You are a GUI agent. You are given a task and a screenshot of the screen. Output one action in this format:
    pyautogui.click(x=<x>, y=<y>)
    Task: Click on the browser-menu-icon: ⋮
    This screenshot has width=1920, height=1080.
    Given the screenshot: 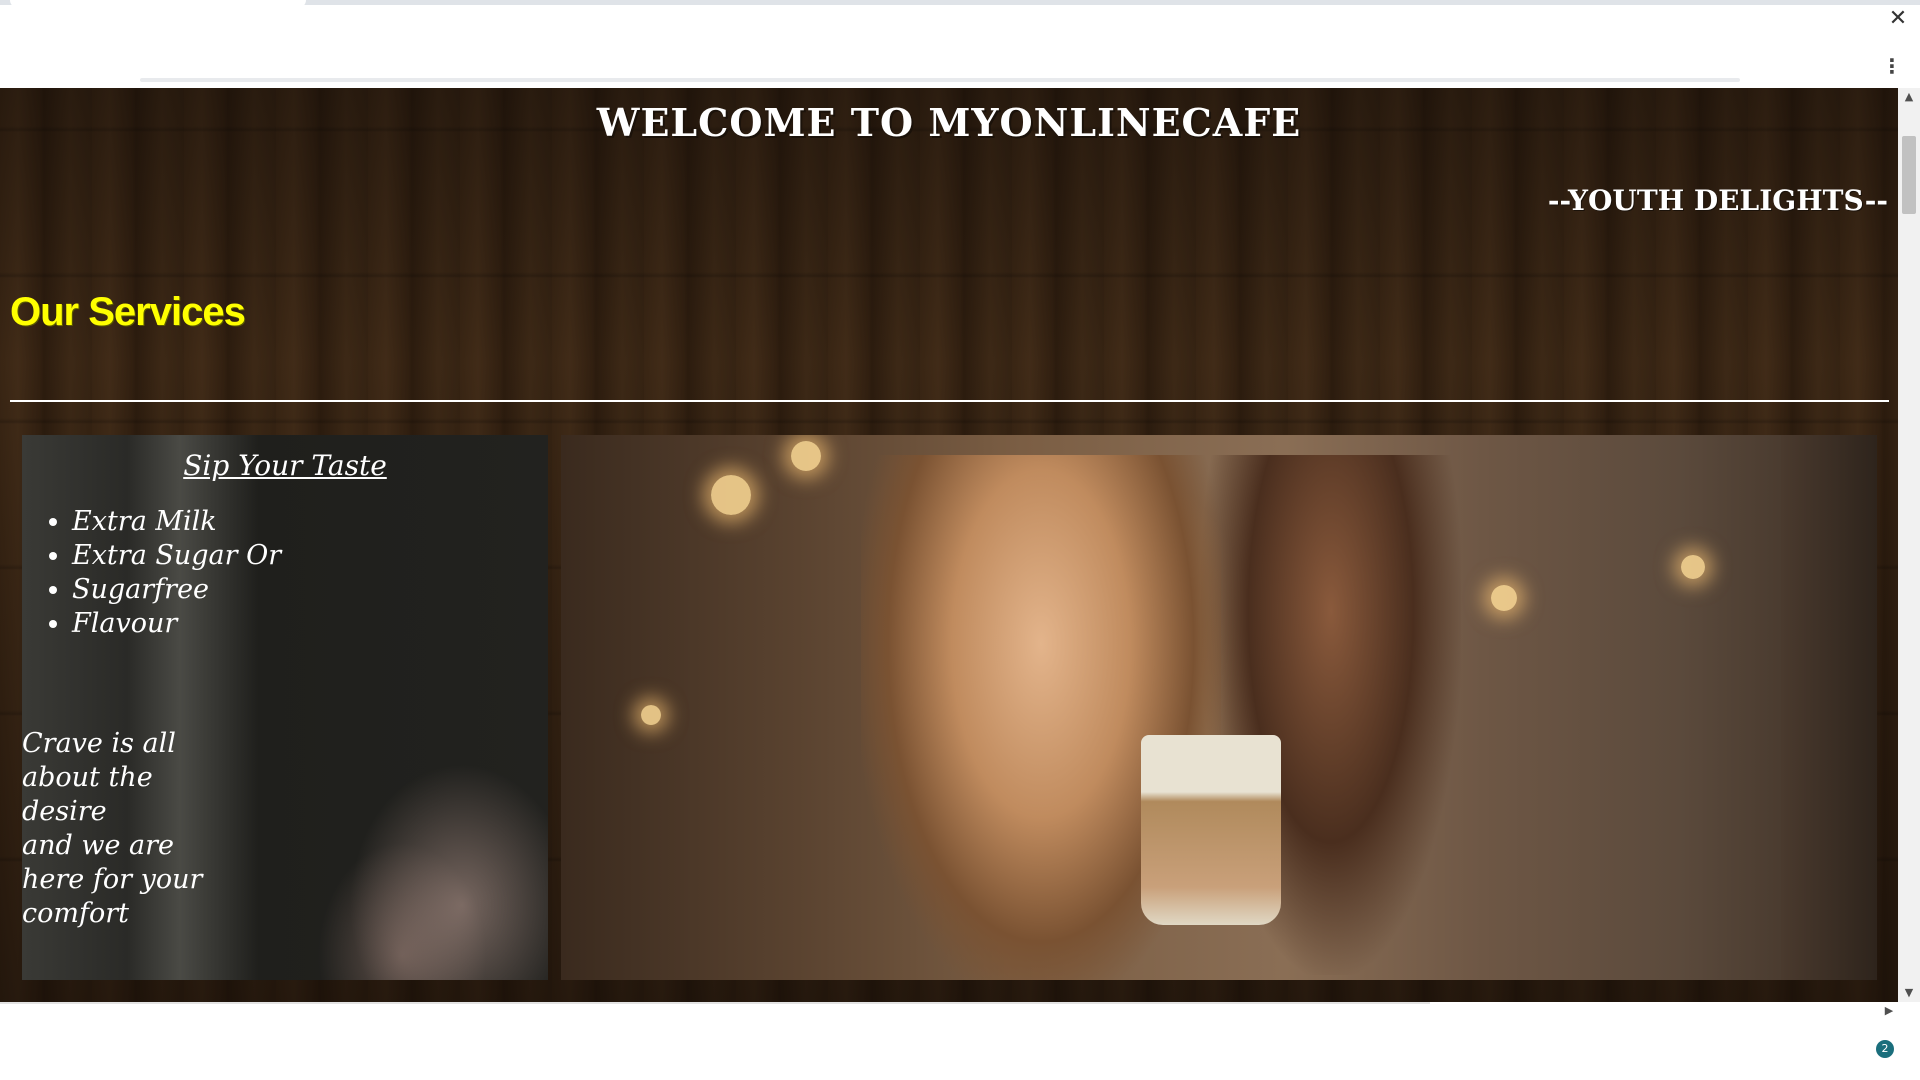 What is the action you would take?
    pyautogui.click(x=1892, y=66)
    